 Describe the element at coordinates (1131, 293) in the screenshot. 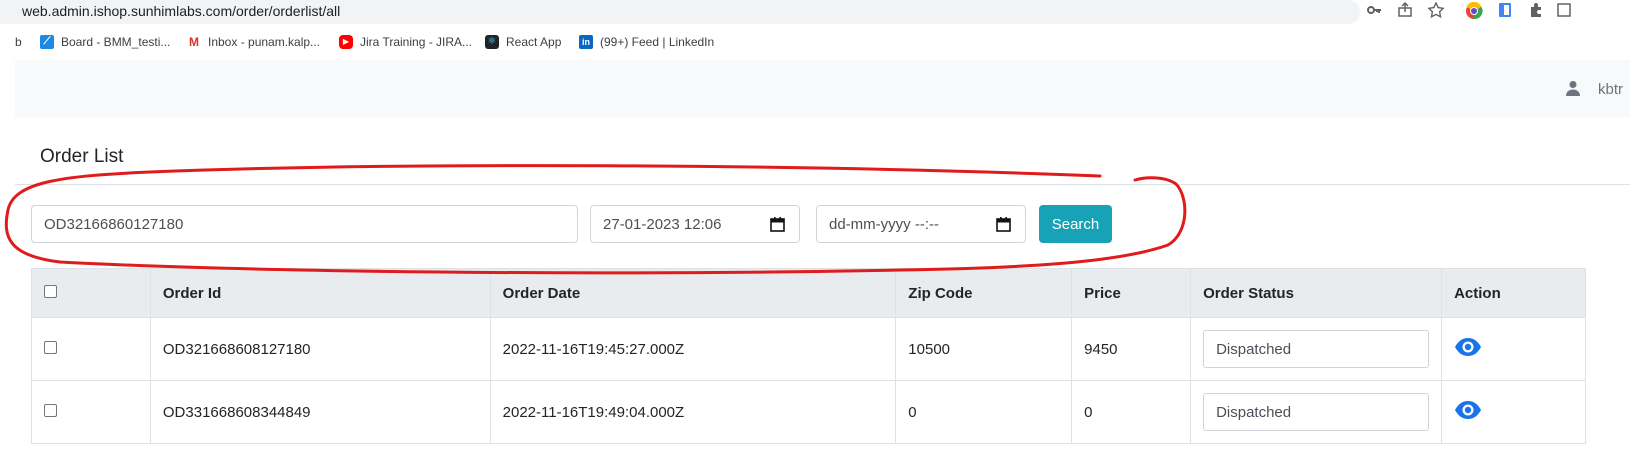

I see `column-header-price: Price` at that location.